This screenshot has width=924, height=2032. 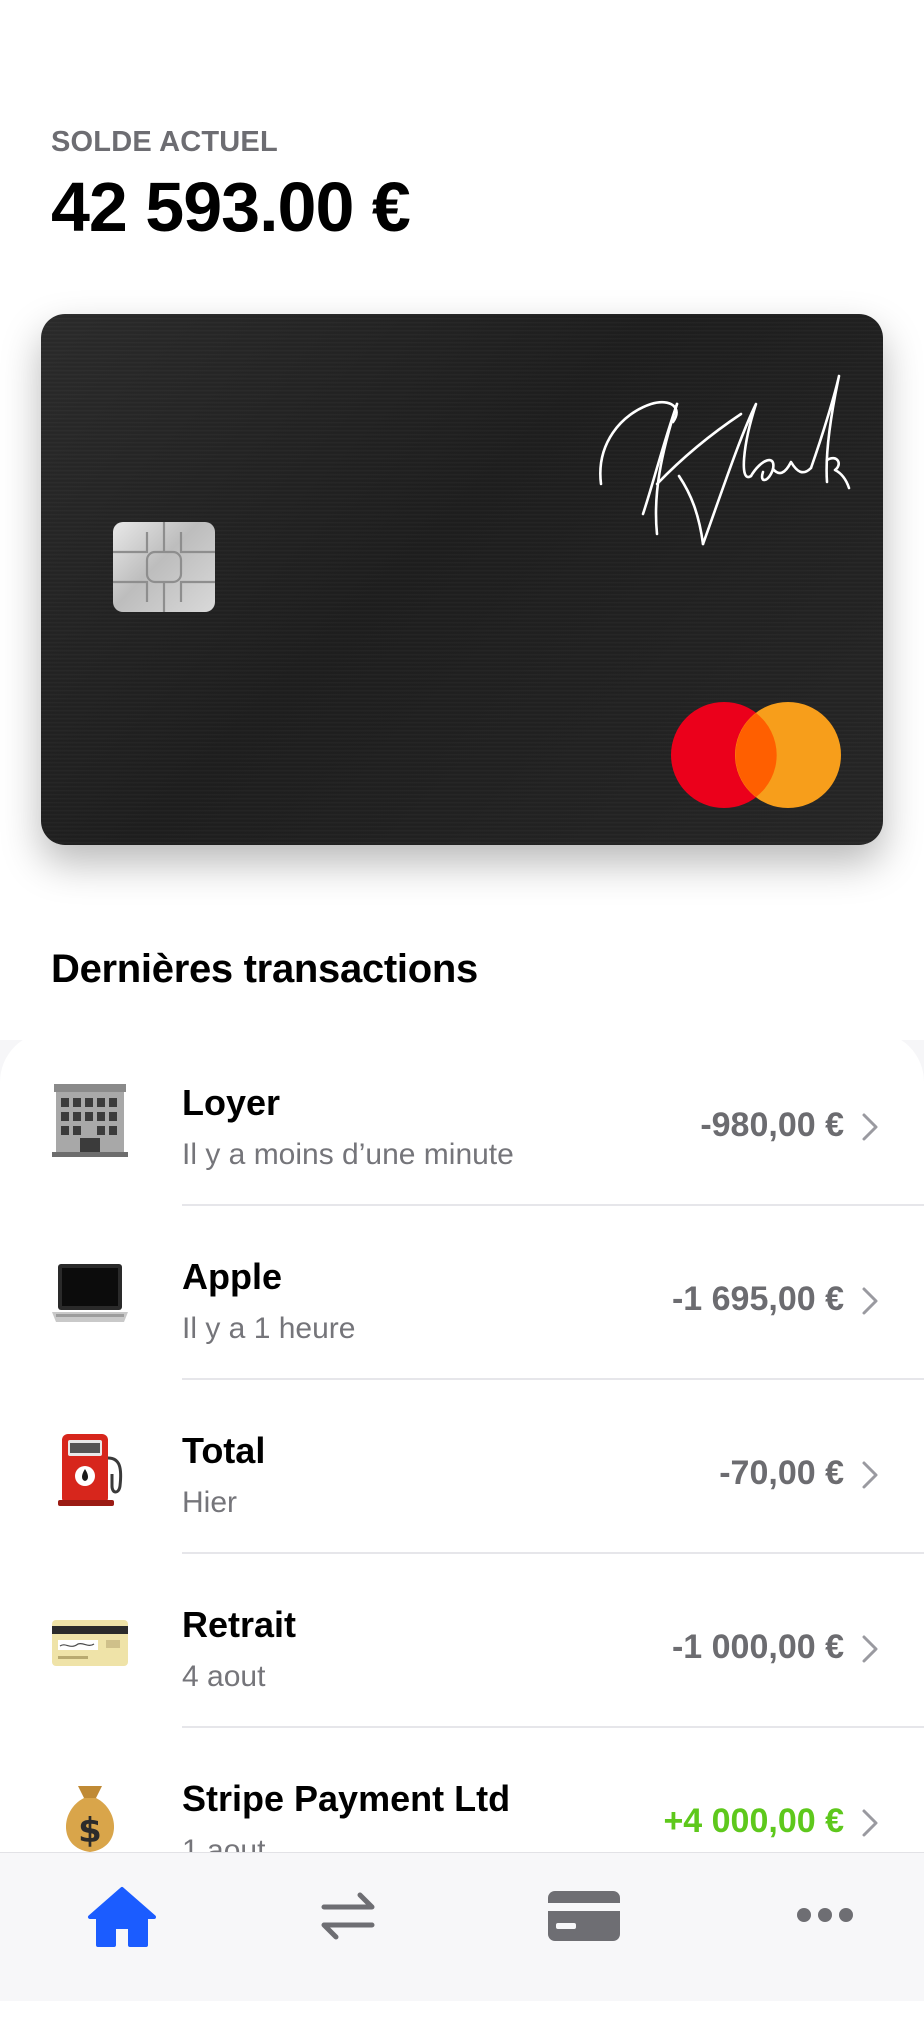 What do you see at coordinates (462, 1641) in the screenshot?
I see `transaction-row: Retrait 4 aout -1 000,00 €` at bounding box center [462, 1641].